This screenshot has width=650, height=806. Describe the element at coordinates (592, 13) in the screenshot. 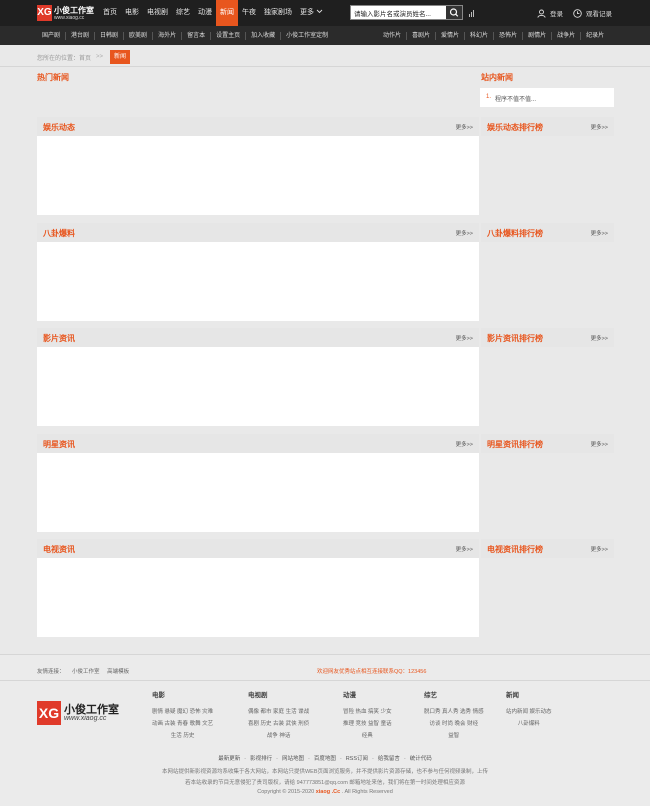

I see `history-button: 观看记录` at that location.